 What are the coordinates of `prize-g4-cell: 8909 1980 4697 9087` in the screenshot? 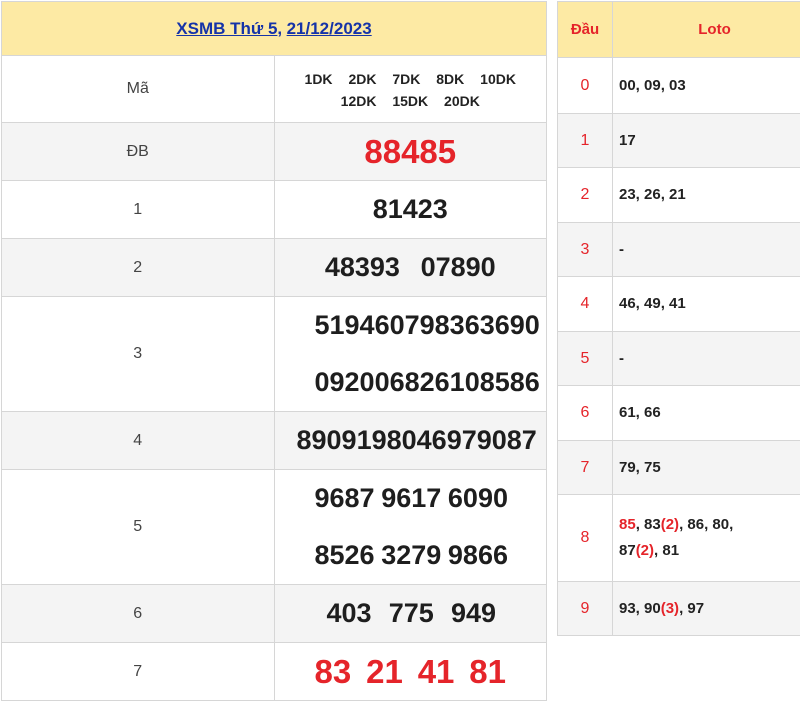 It's located at (410, 441).